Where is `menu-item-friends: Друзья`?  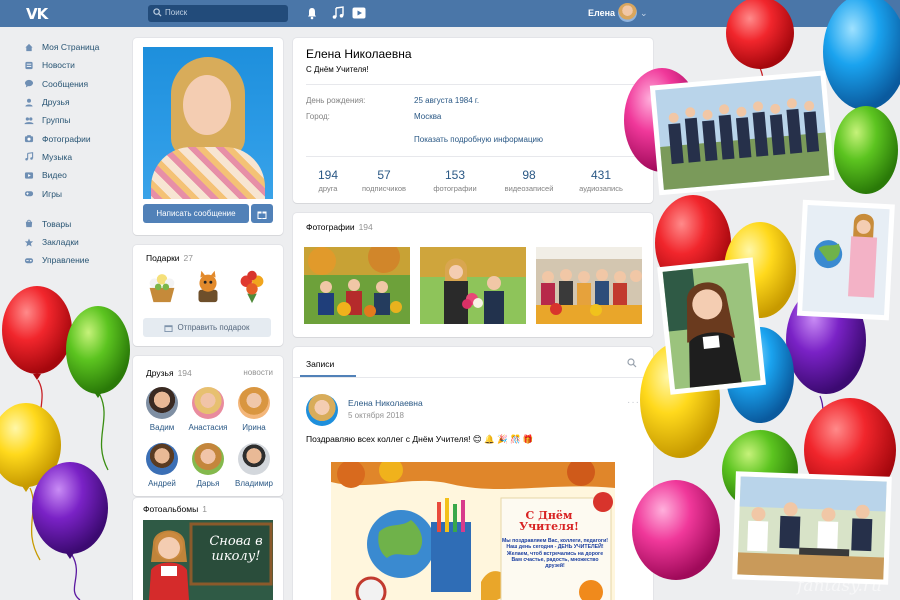 menu-item-friends: Друзья is located at coordinates (79, 102).